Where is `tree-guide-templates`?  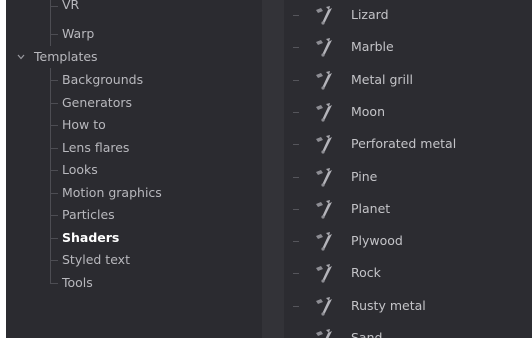 tree-guide-templates is located at coordinates (50, 175).